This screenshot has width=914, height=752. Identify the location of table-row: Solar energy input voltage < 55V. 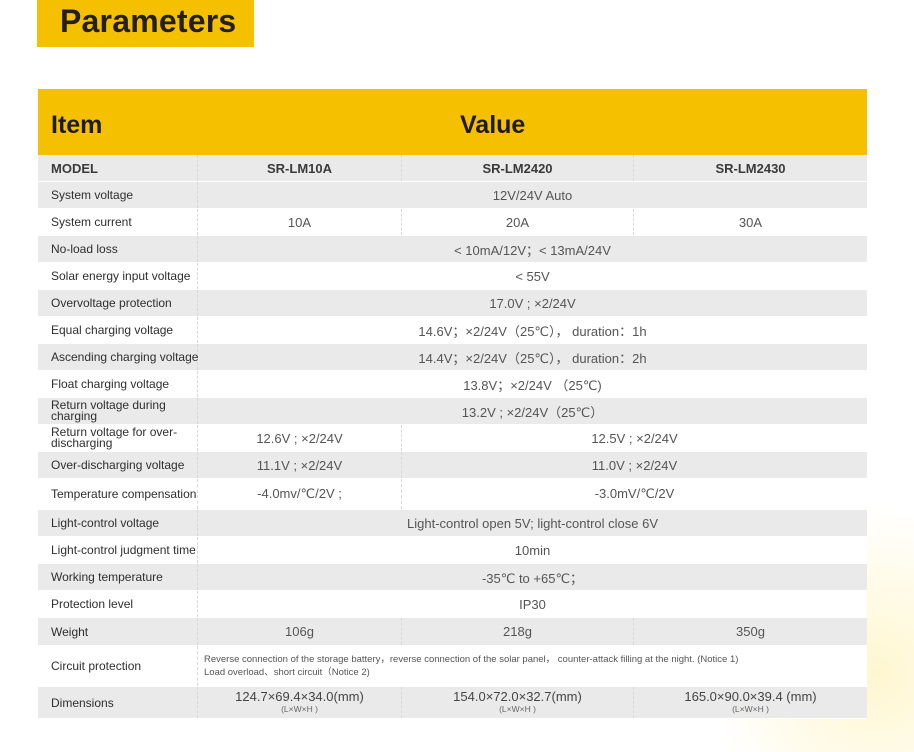
(452, 276).